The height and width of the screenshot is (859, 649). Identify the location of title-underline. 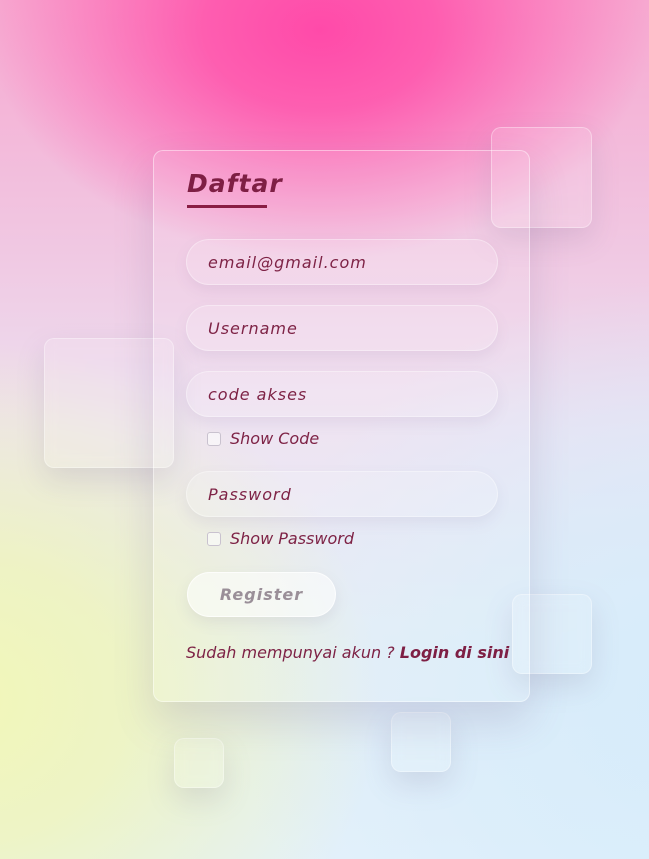
(227, 206).